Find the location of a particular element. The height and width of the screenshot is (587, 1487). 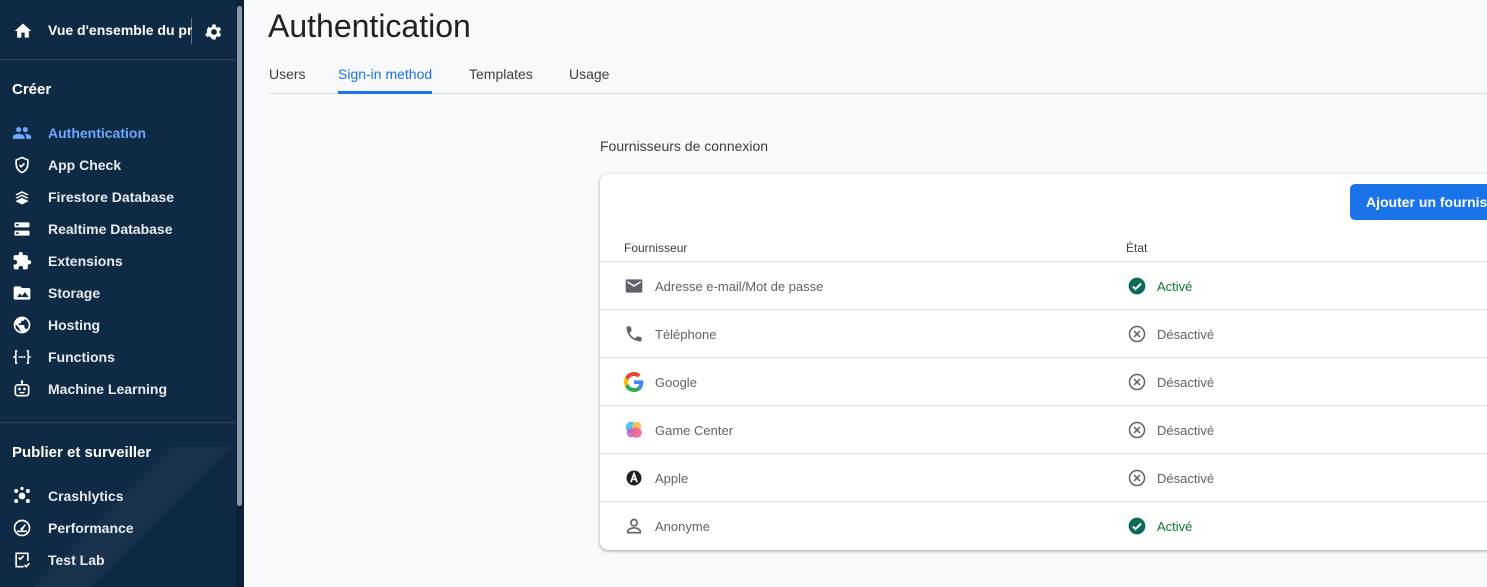

sidebar-item-label: Firestore Database is located at coordinates (111, 197).